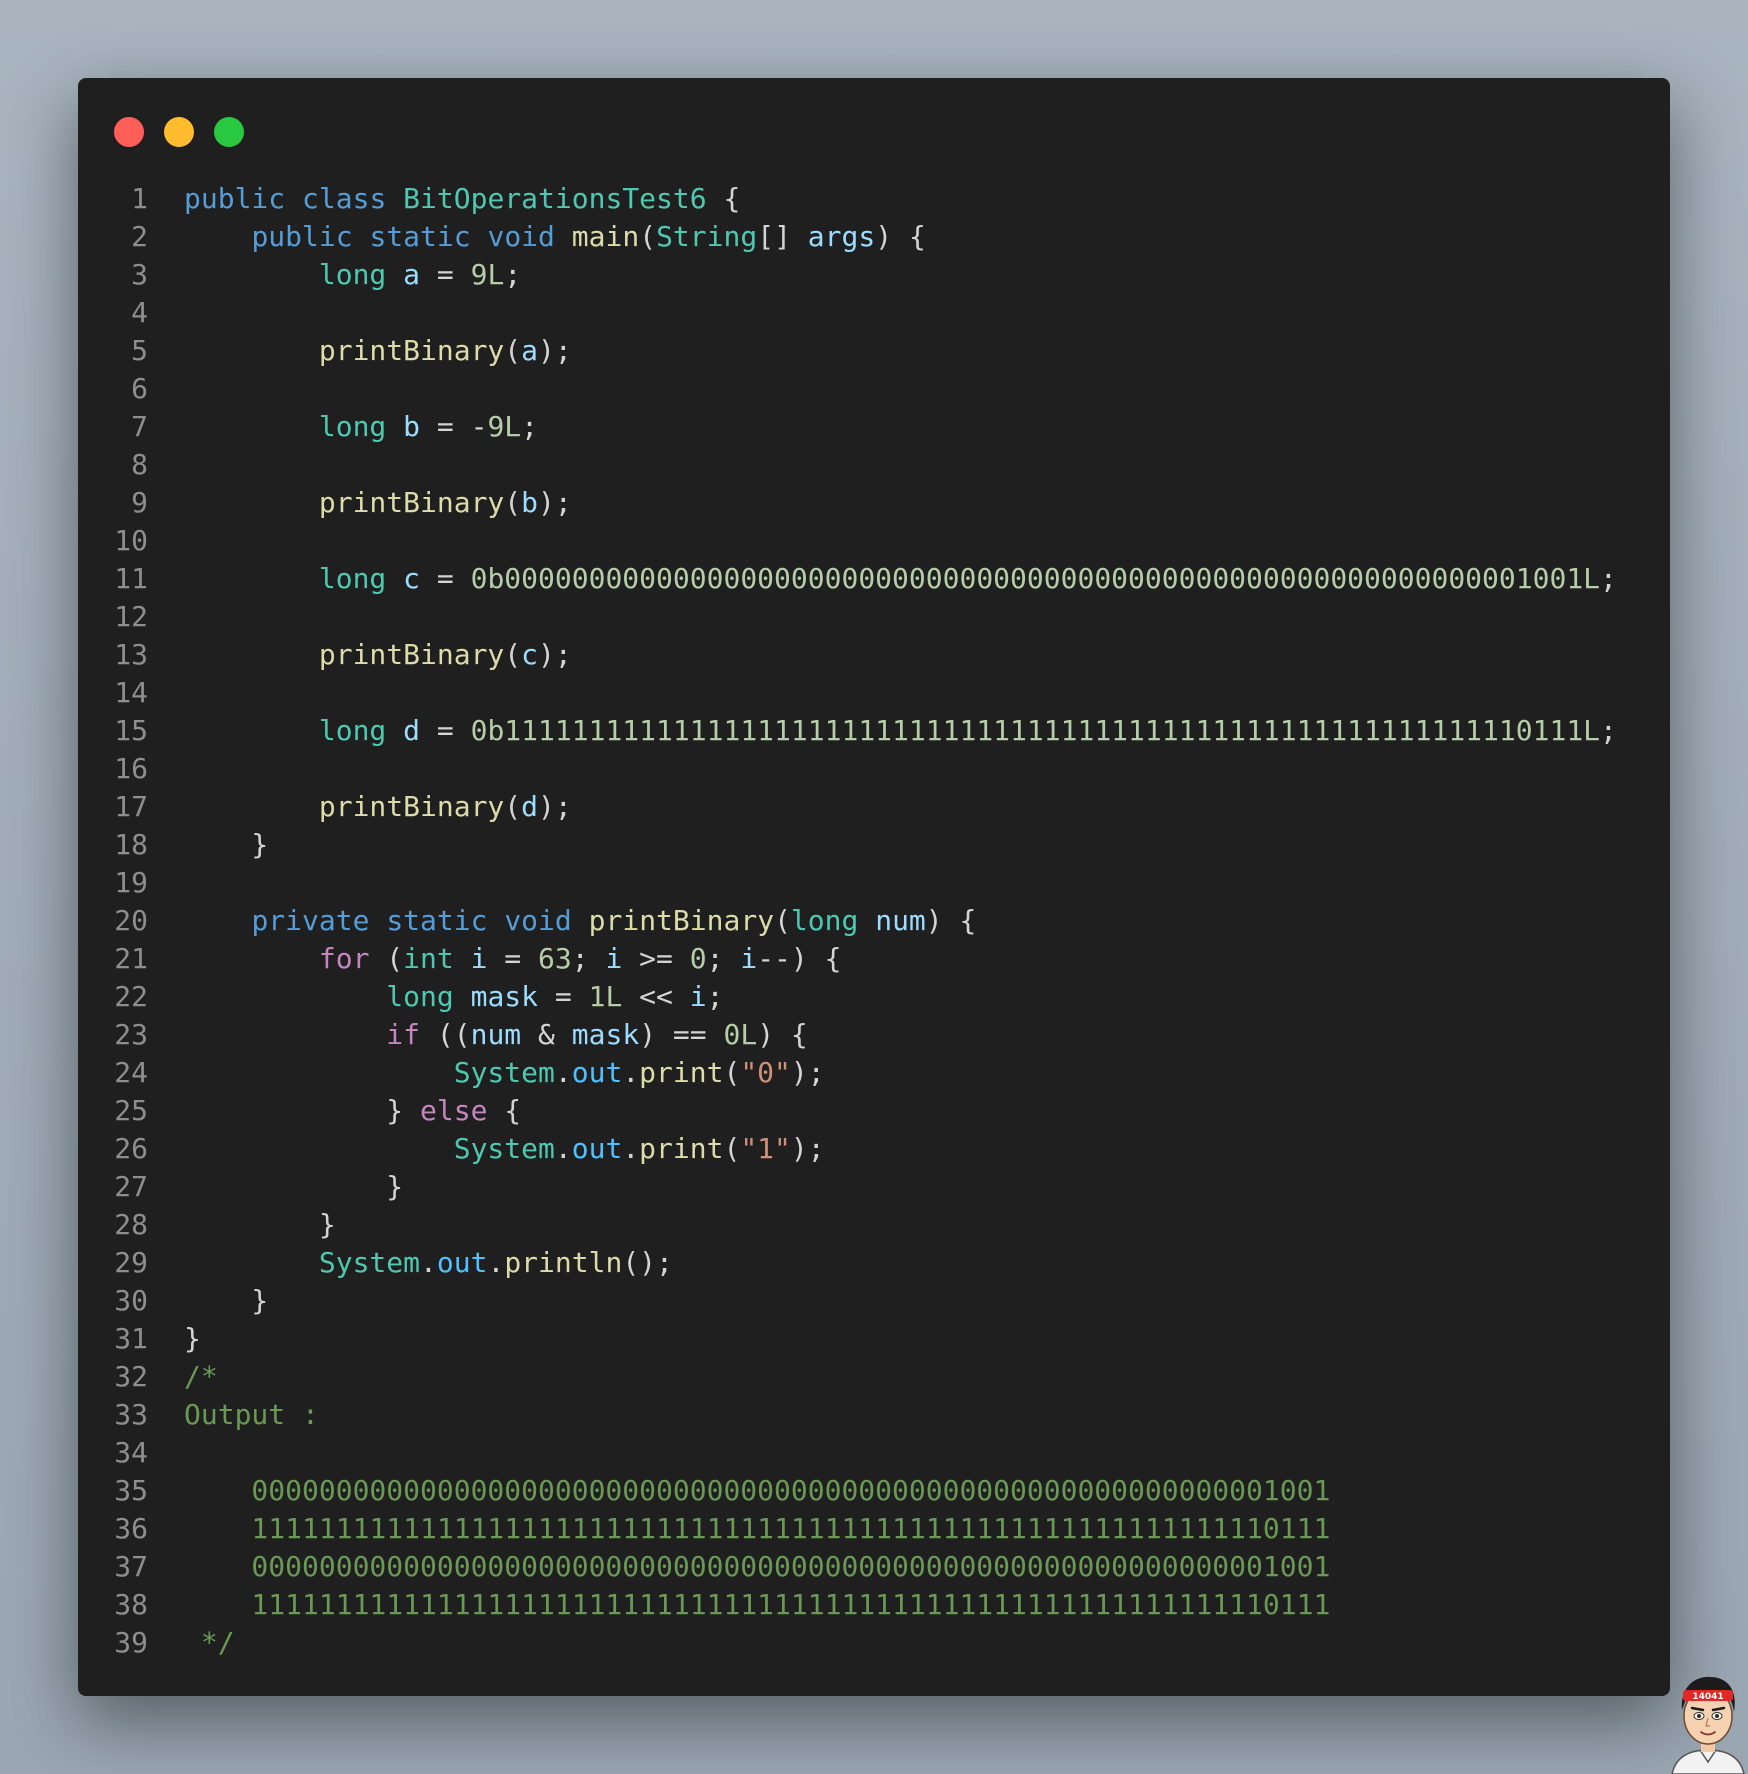 This screenshot has width=1748, height=1774. Describe the element at coordinates (131, 806) in the screenshot. I see `line-number: 17` at that location.